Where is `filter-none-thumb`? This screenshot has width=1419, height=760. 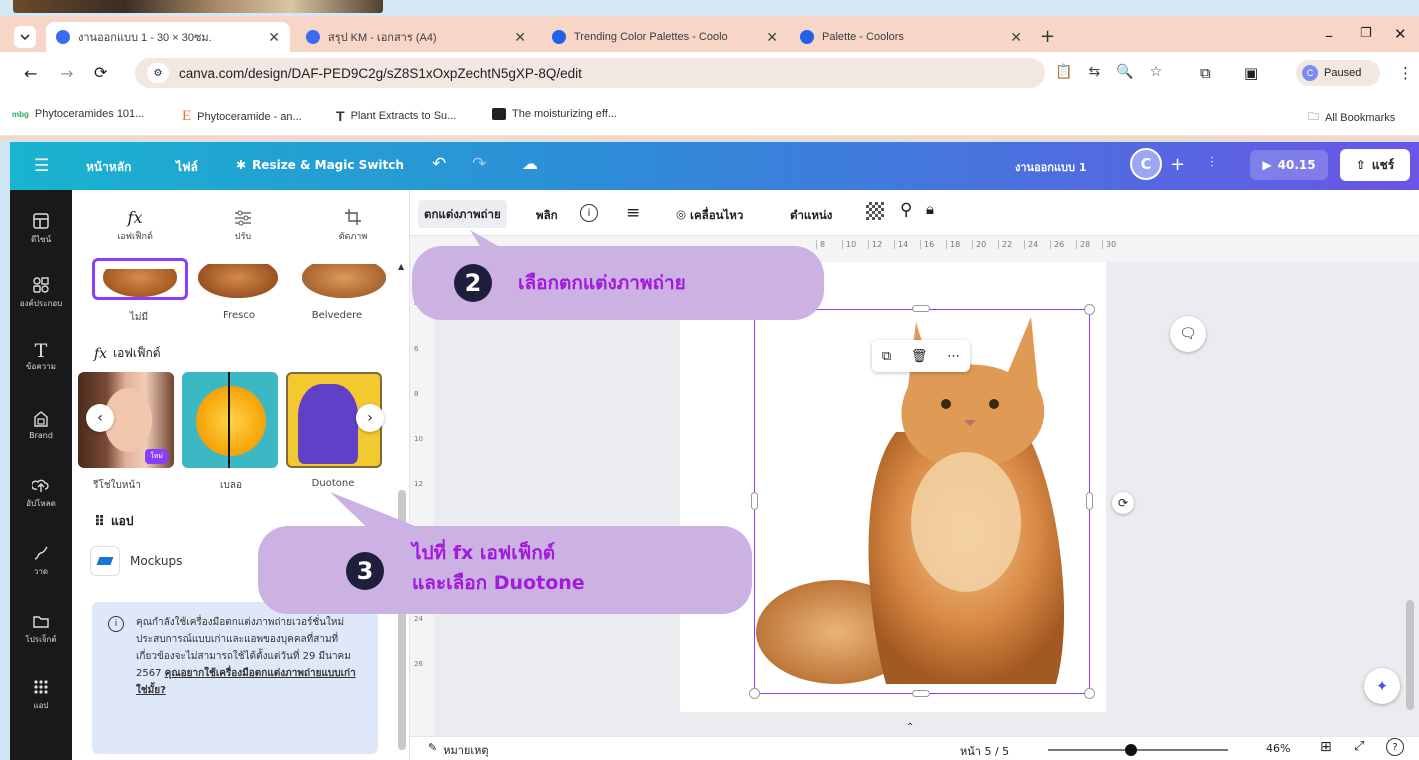 filter-none-thumb is located at coordinates (140, 279).